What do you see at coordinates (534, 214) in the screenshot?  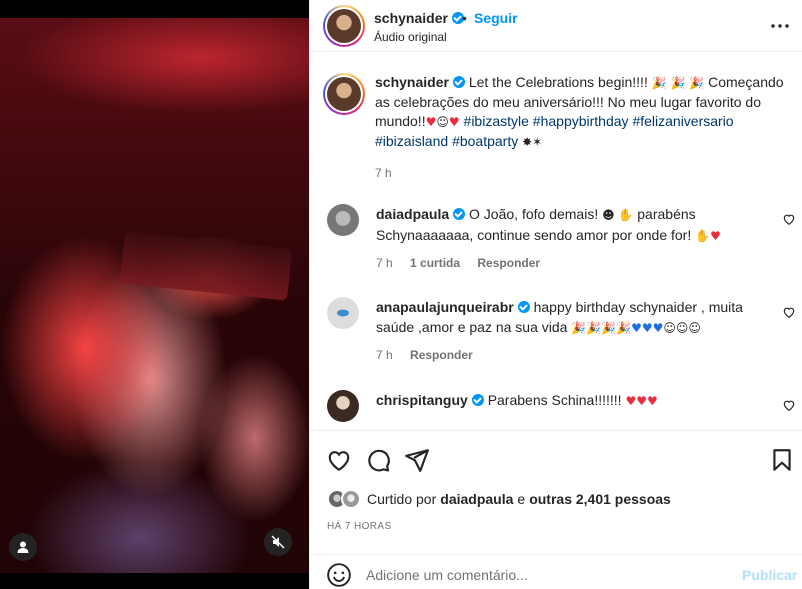 I see `comment-line-1: O João, fofo demais!` at bounding box center [534, 214].